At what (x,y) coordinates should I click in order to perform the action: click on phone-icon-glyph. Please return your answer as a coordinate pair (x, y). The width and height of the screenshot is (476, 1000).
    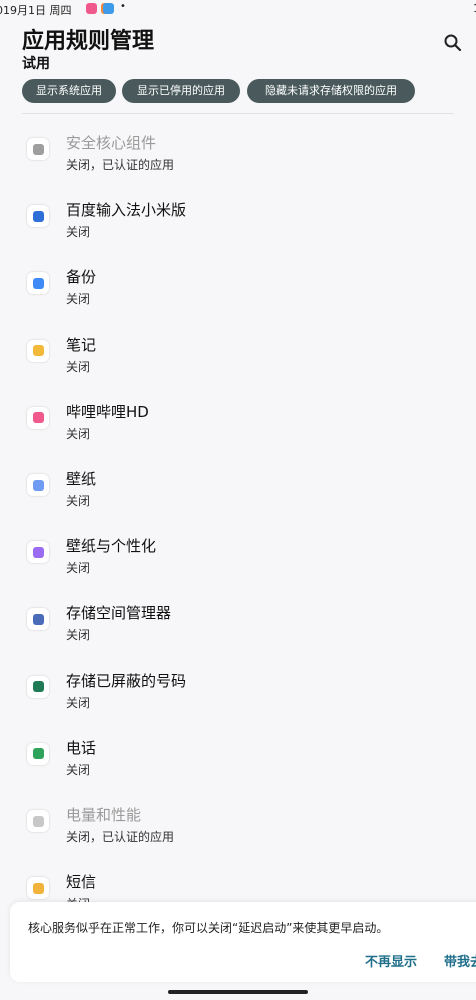
    Looking at the image, I should click on (38, 754).